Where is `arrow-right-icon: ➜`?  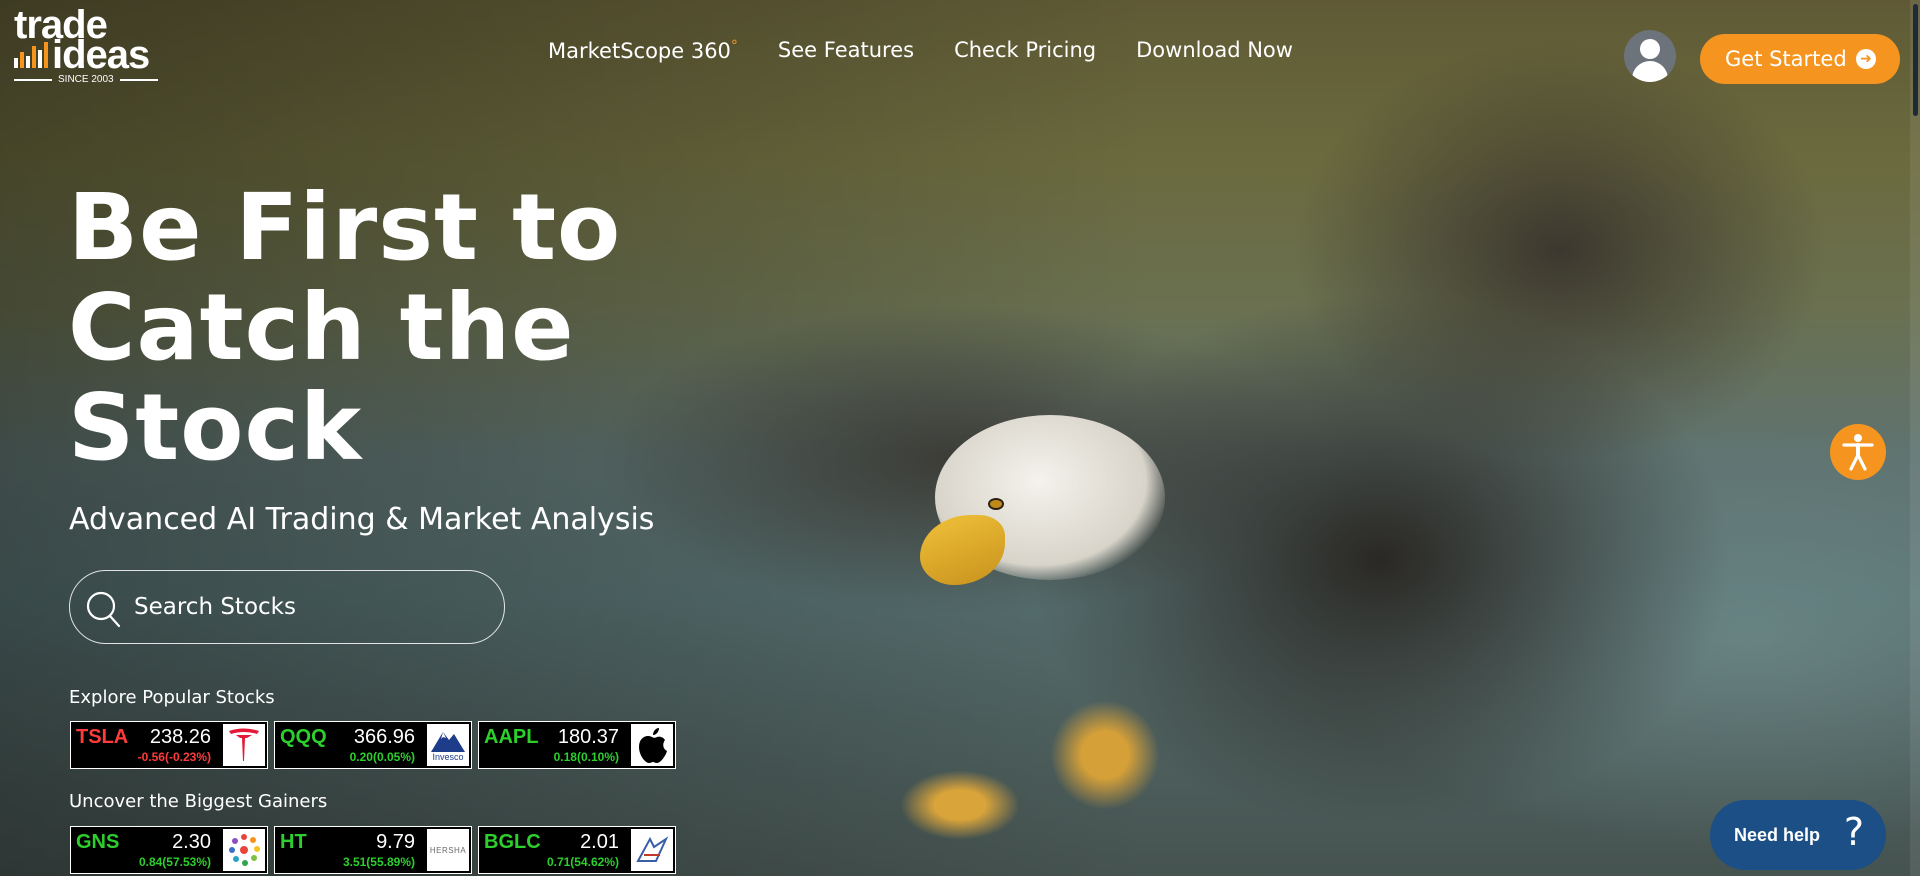 arrow-right-icon: ➜ is located at coordinates (1866, 59).